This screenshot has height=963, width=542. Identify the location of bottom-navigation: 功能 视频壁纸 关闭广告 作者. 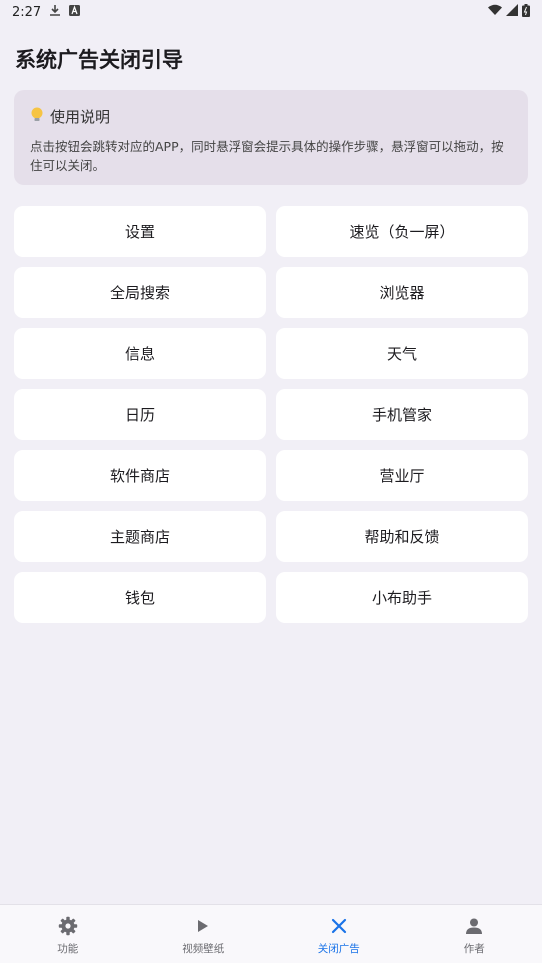
(271, 933).